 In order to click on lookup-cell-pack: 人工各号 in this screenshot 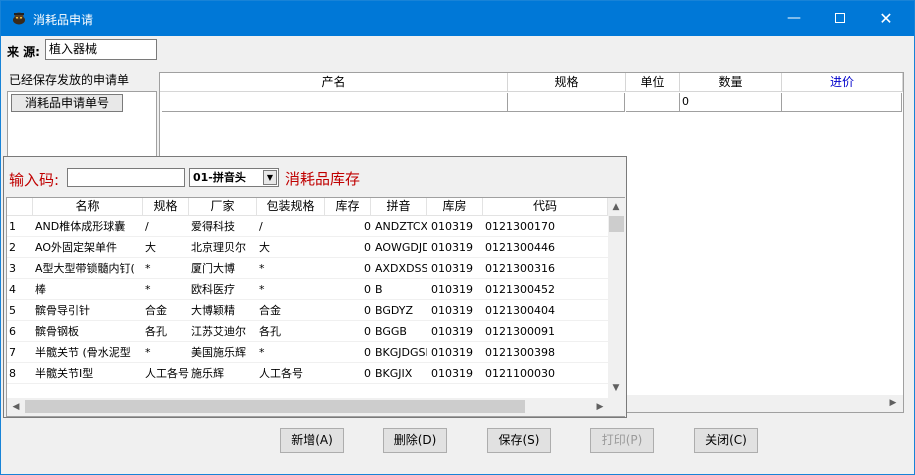, I will do `click(292, 373)`.